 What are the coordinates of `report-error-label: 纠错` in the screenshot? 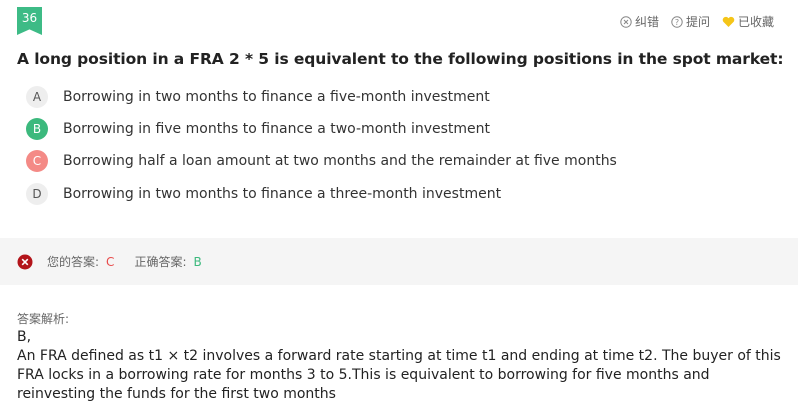 It's located at (646, 22).